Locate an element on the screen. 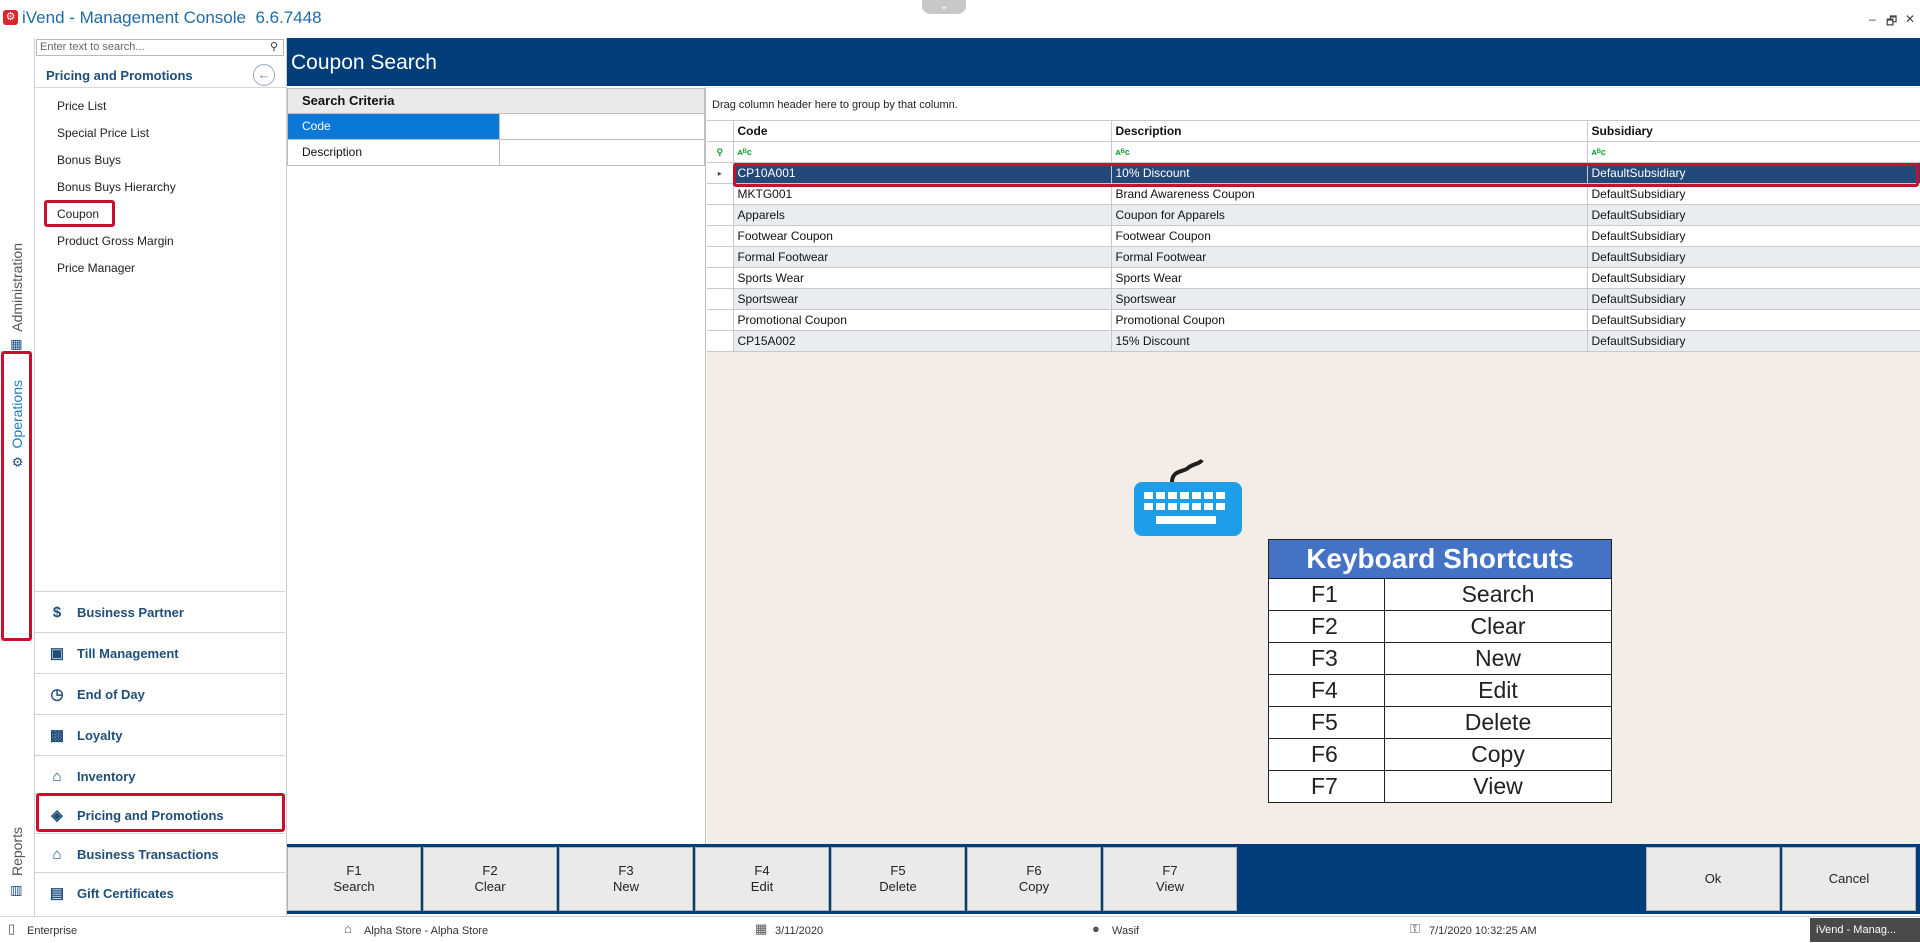 The image size is (1920, 943). ok-button: Ok is located at coordinates (1713, 879).